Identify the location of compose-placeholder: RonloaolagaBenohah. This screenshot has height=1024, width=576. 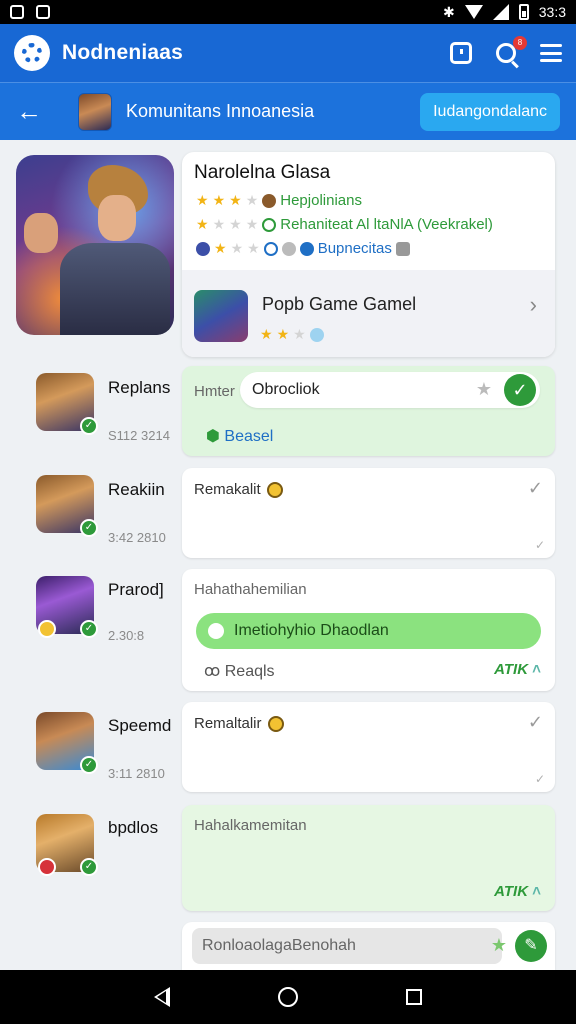
(279, 945).